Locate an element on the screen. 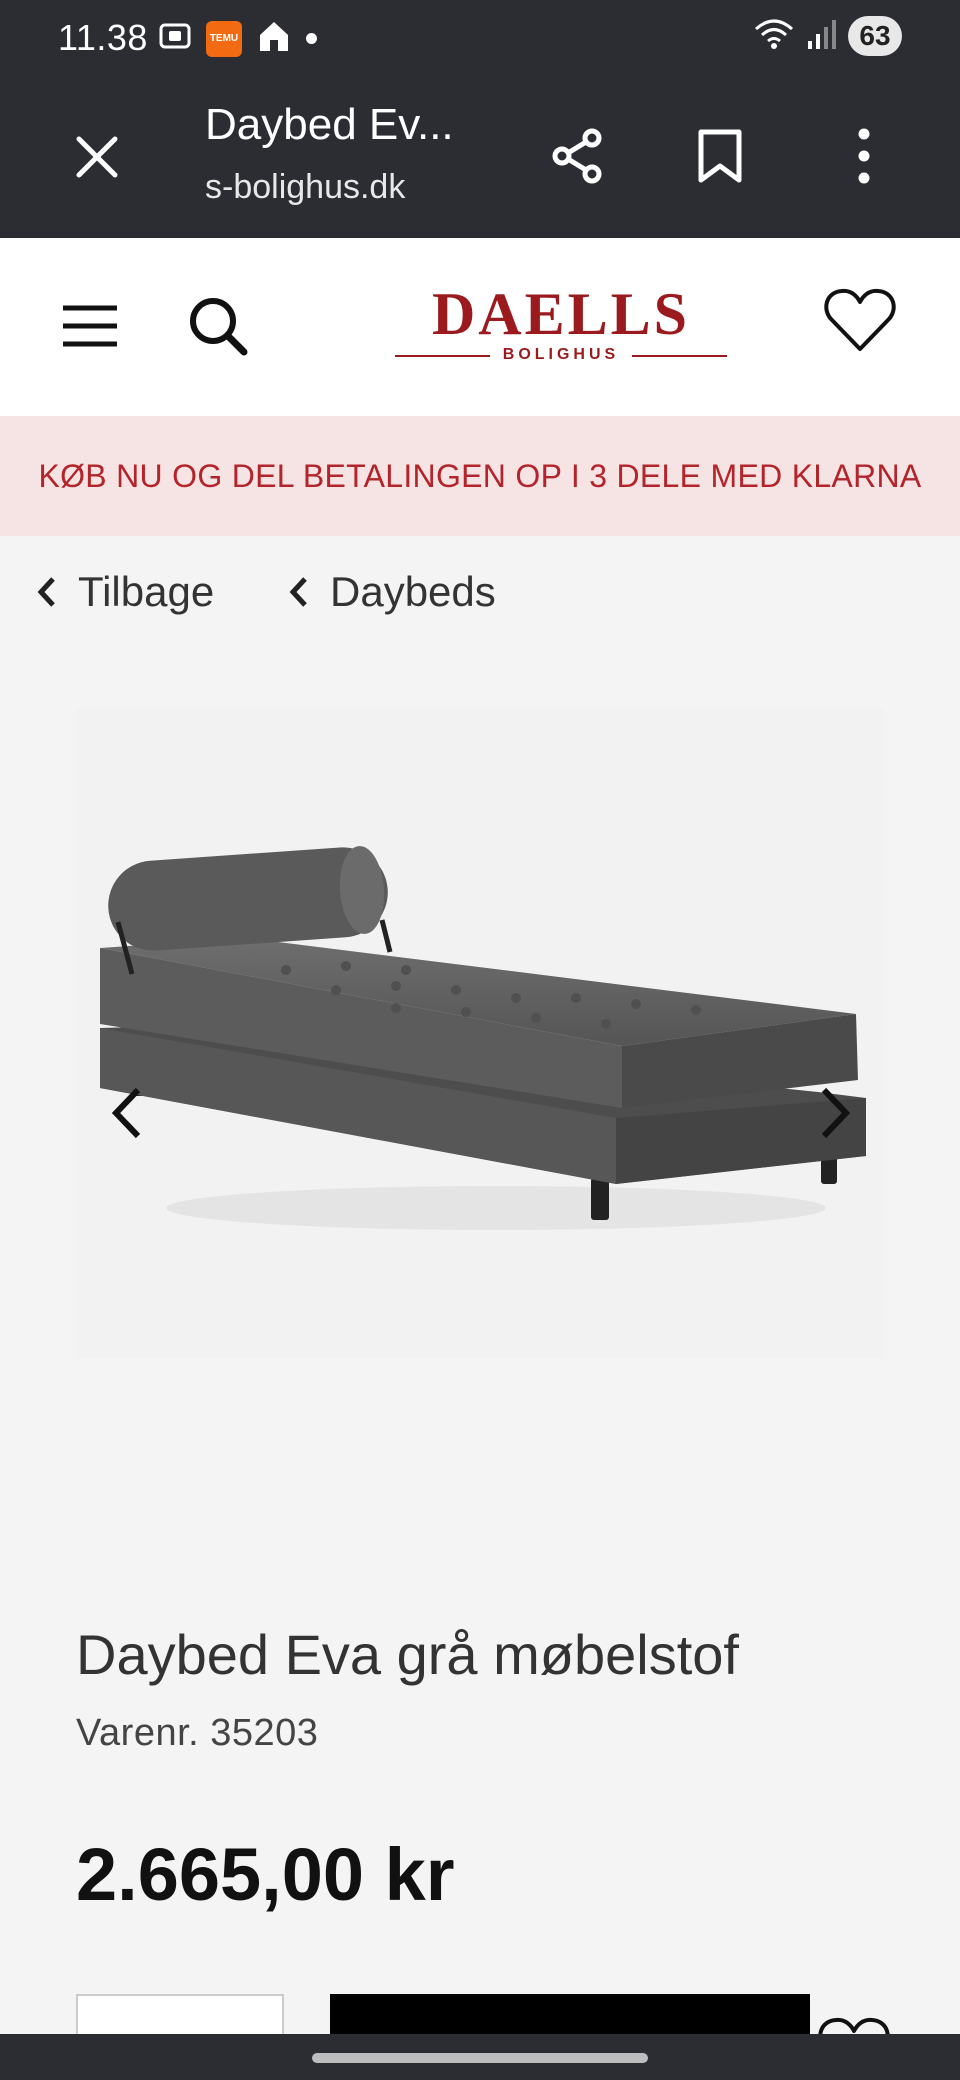 The width and height of the screenshot is (960, 2080). product-image is located at coordinates (483, 1038).